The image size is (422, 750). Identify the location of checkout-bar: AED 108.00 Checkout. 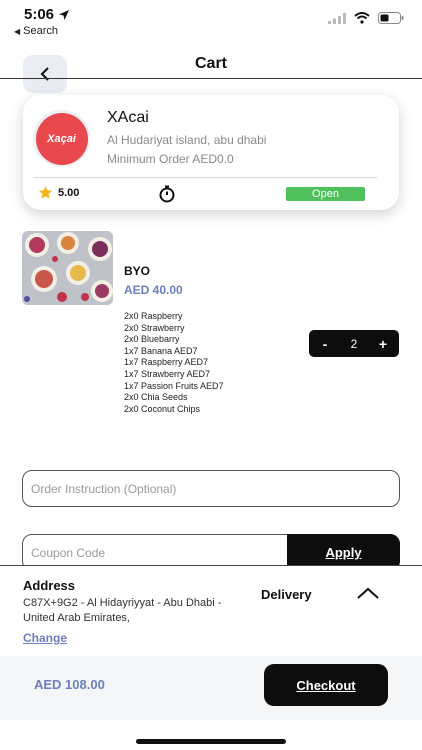
(211, 688).